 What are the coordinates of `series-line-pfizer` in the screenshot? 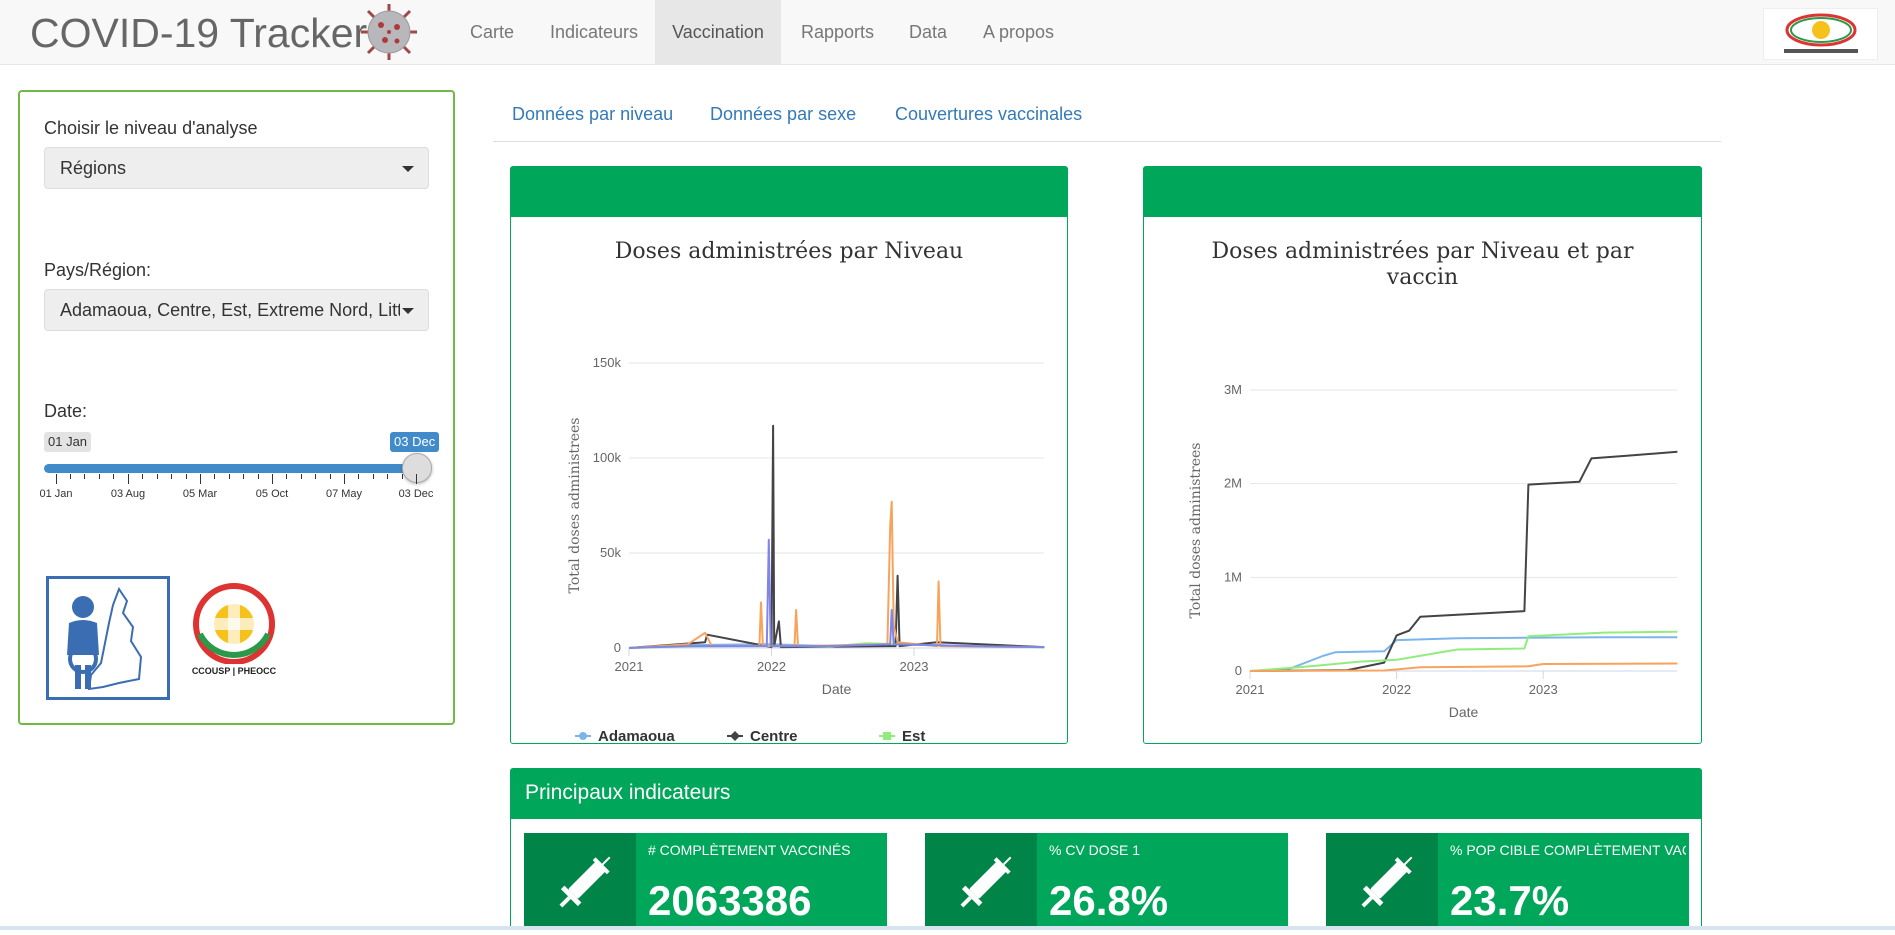 It's located at (1463, 667).